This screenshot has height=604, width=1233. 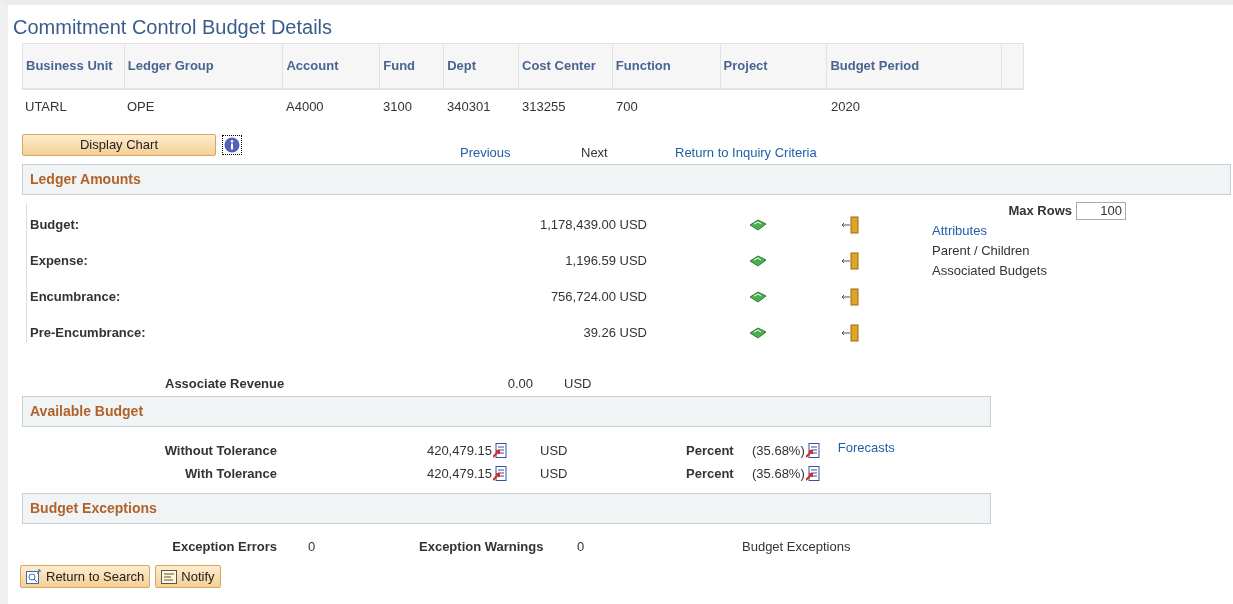 I want to click on row-label: Encumbrance:, so click(x=75, y=297).